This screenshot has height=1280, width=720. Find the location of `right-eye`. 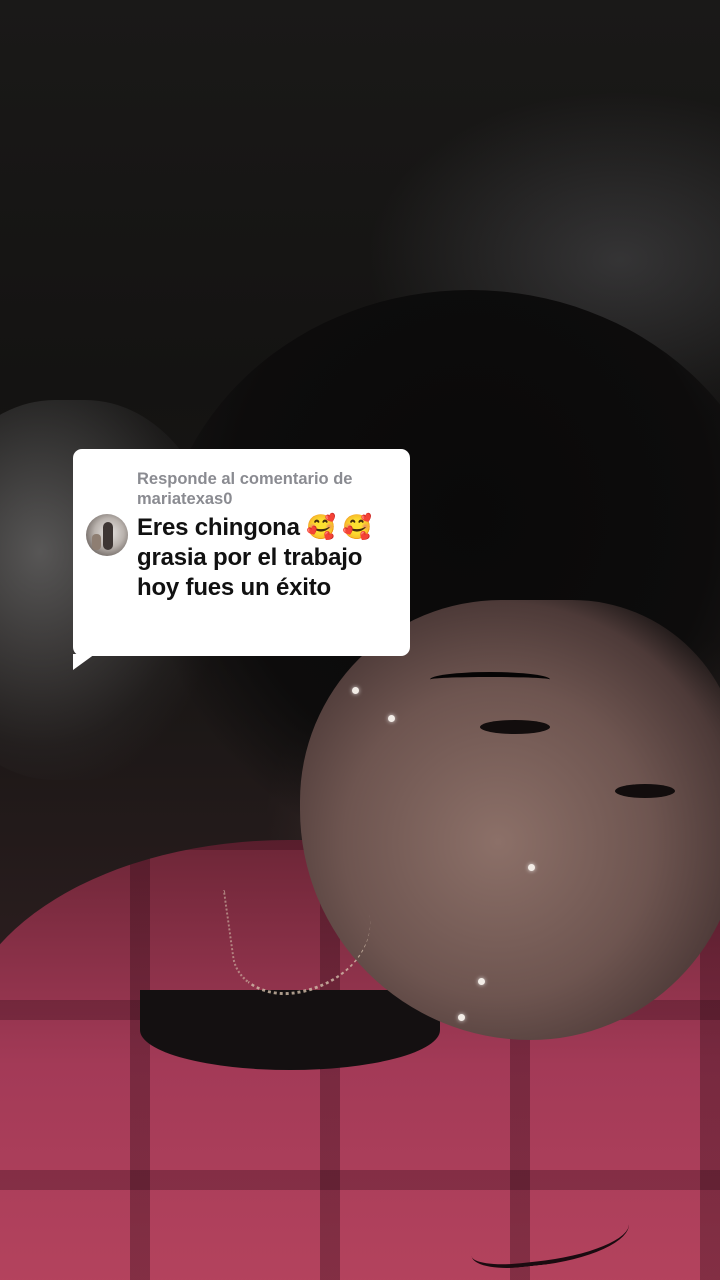

right-eye is located at coordinates (645, 791).